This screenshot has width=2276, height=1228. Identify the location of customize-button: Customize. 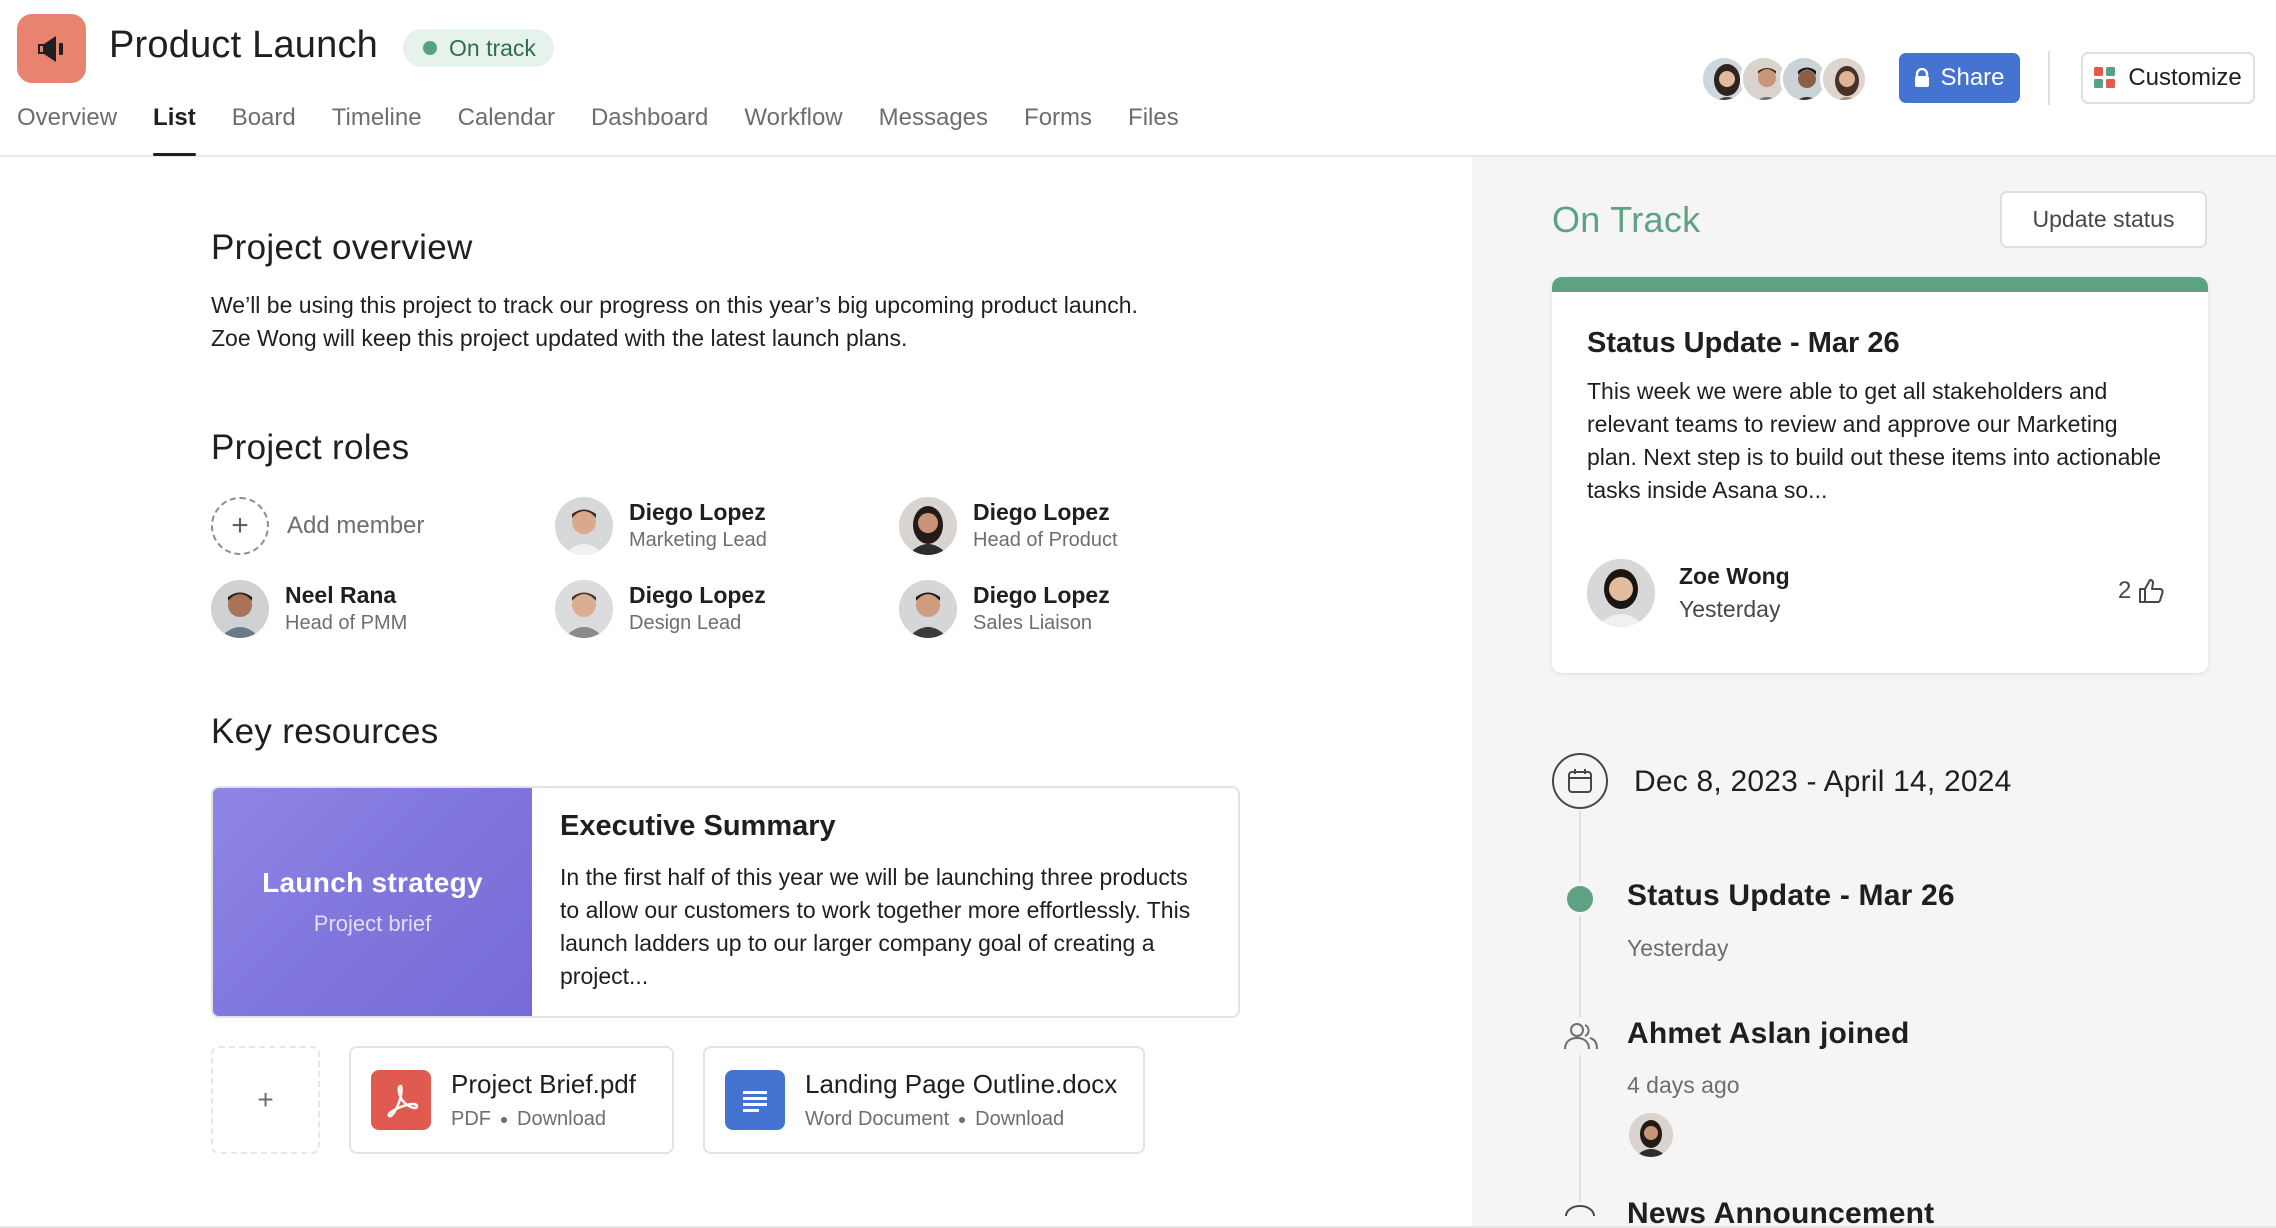
(2168, 78).